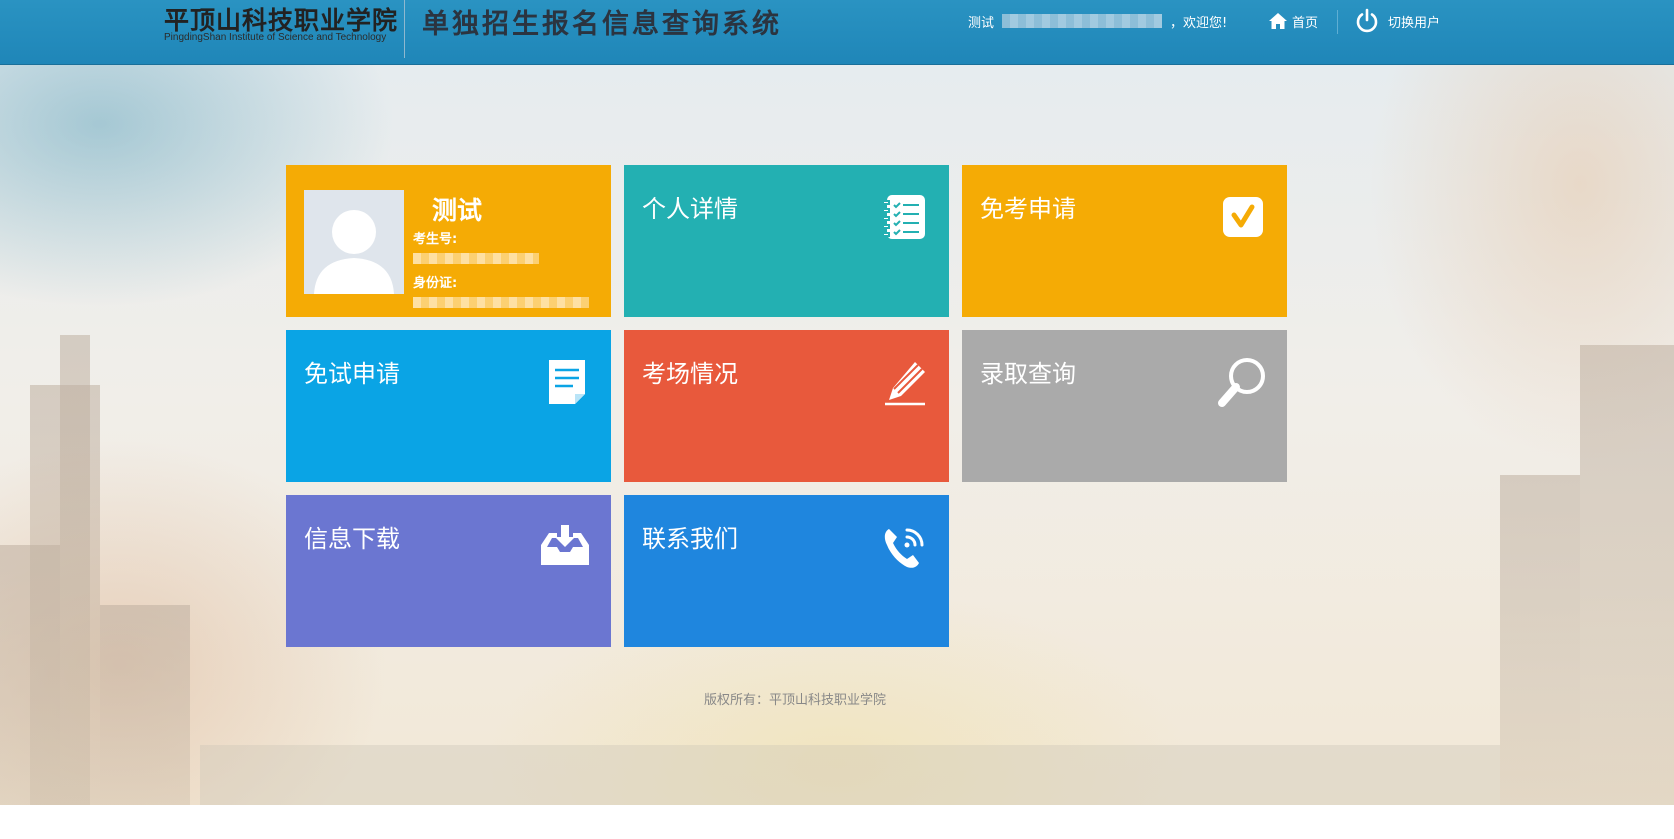 The image size is (1674, 839). Describe the element at coordinates (476, 258) in the screenshot. I see `exam-number-redacted` at that location.